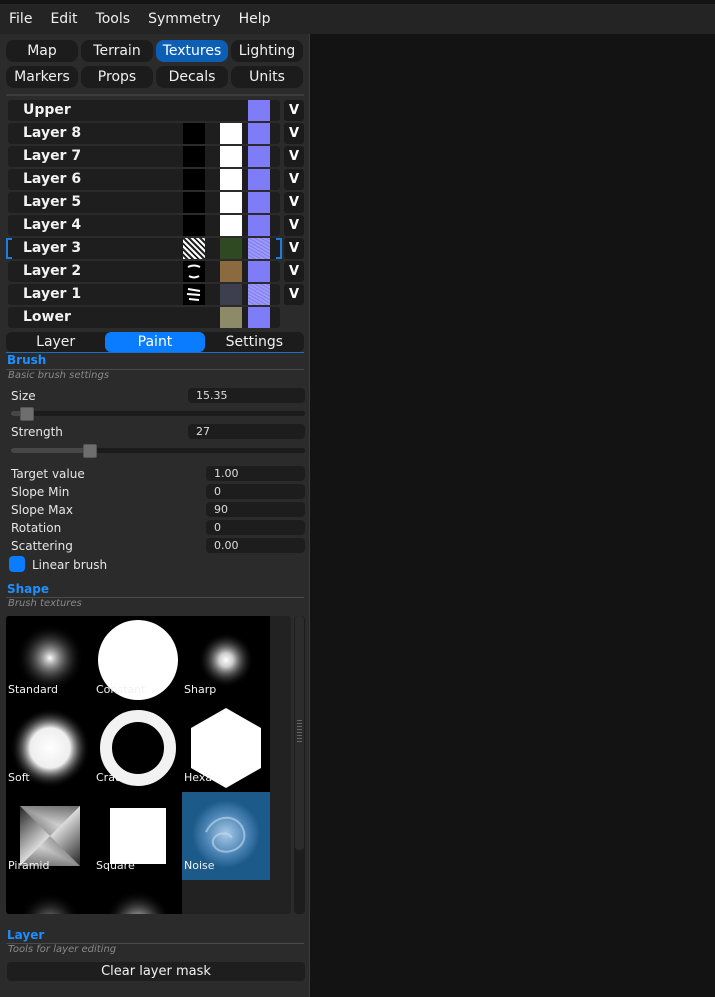 Image resolution: width=715 pixels, height=997 pixels. Describe the element at coordinates (267, 51) in the screenshot. I see `tab-lighting: Lighting` at that location.